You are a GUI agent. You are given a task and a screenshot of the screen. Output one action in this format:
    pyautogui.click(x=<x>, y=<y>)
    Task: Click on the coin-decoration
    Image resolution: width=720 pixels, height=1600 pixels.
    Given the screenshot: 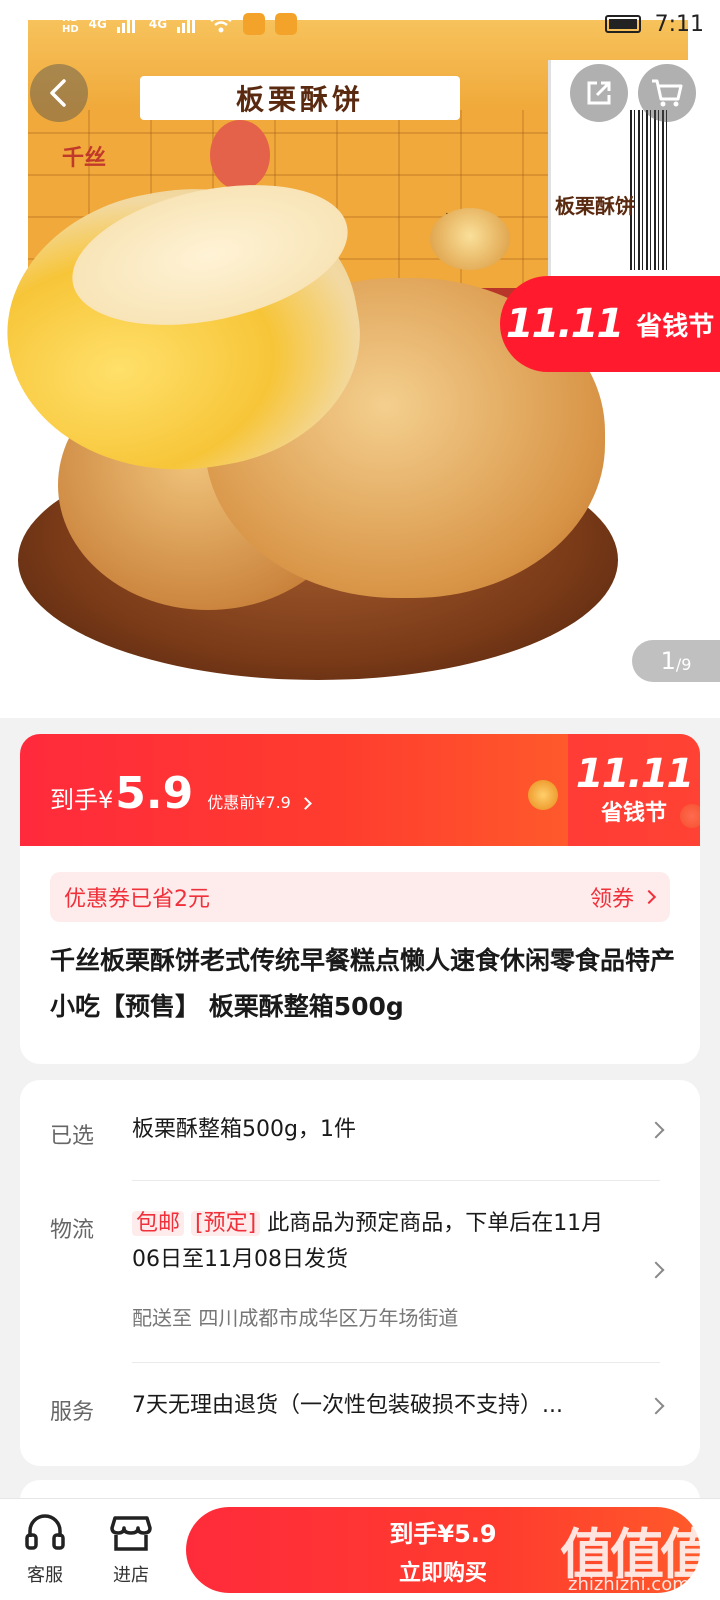 What is the action you would take?
    pyautogui.click(x=543, y=795)
    